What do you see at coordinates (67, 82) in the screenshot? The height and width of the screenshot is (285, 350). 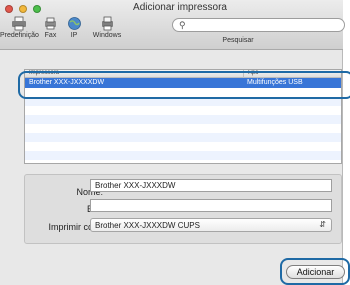 I see `printer-row-name: Brother XXX-JXXXXDW` at bounding box center [67, 82].